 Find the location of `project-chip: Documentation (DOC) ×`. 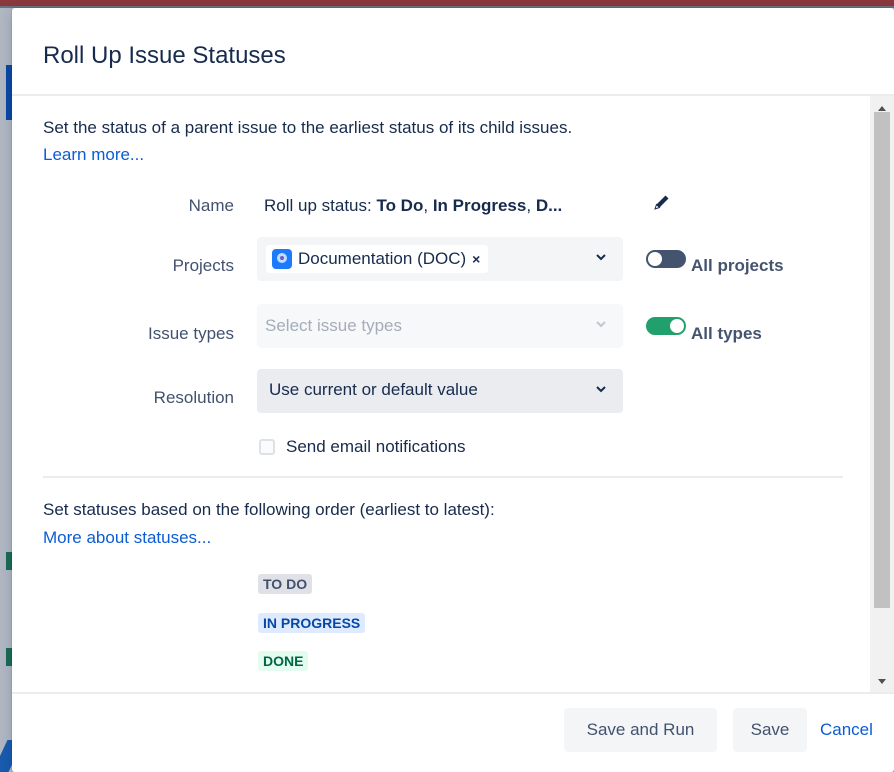

project-chip: Documentation (DOC) × is located at coordinates (377, 259).